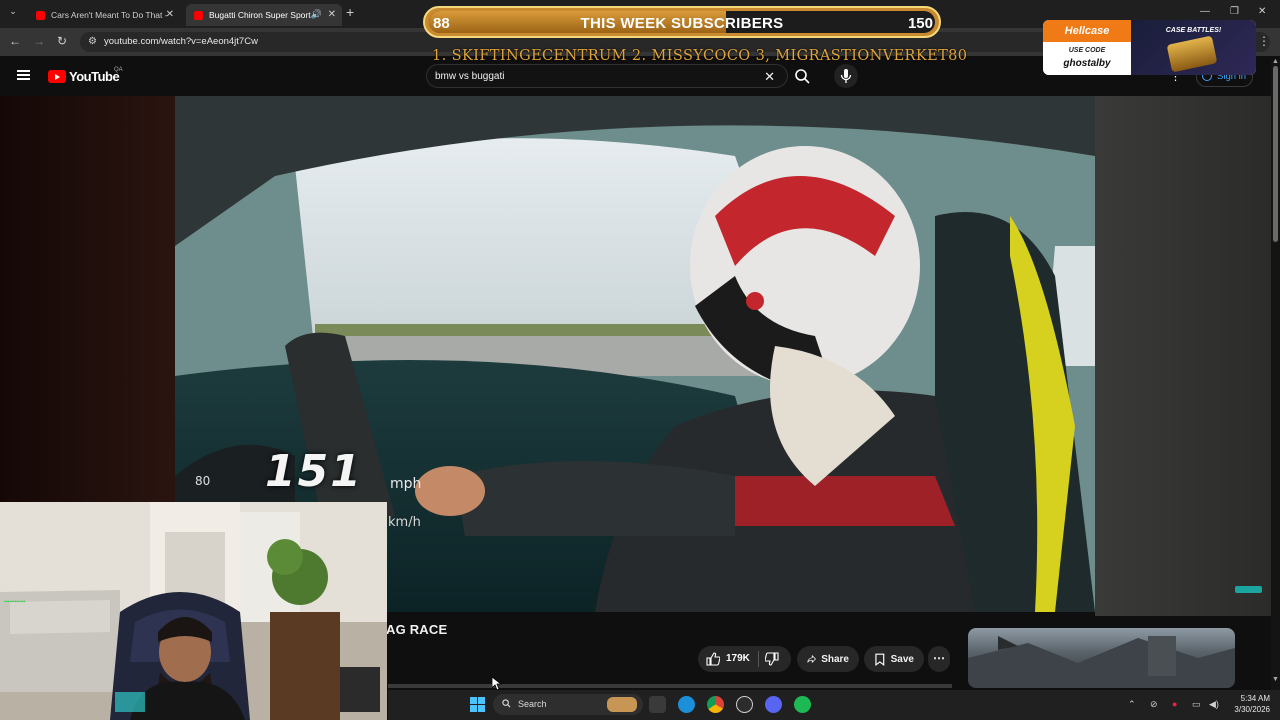 This screenshot has height=720, width=1280. I want to click on goal-target-count: 150, so click(920, 23).